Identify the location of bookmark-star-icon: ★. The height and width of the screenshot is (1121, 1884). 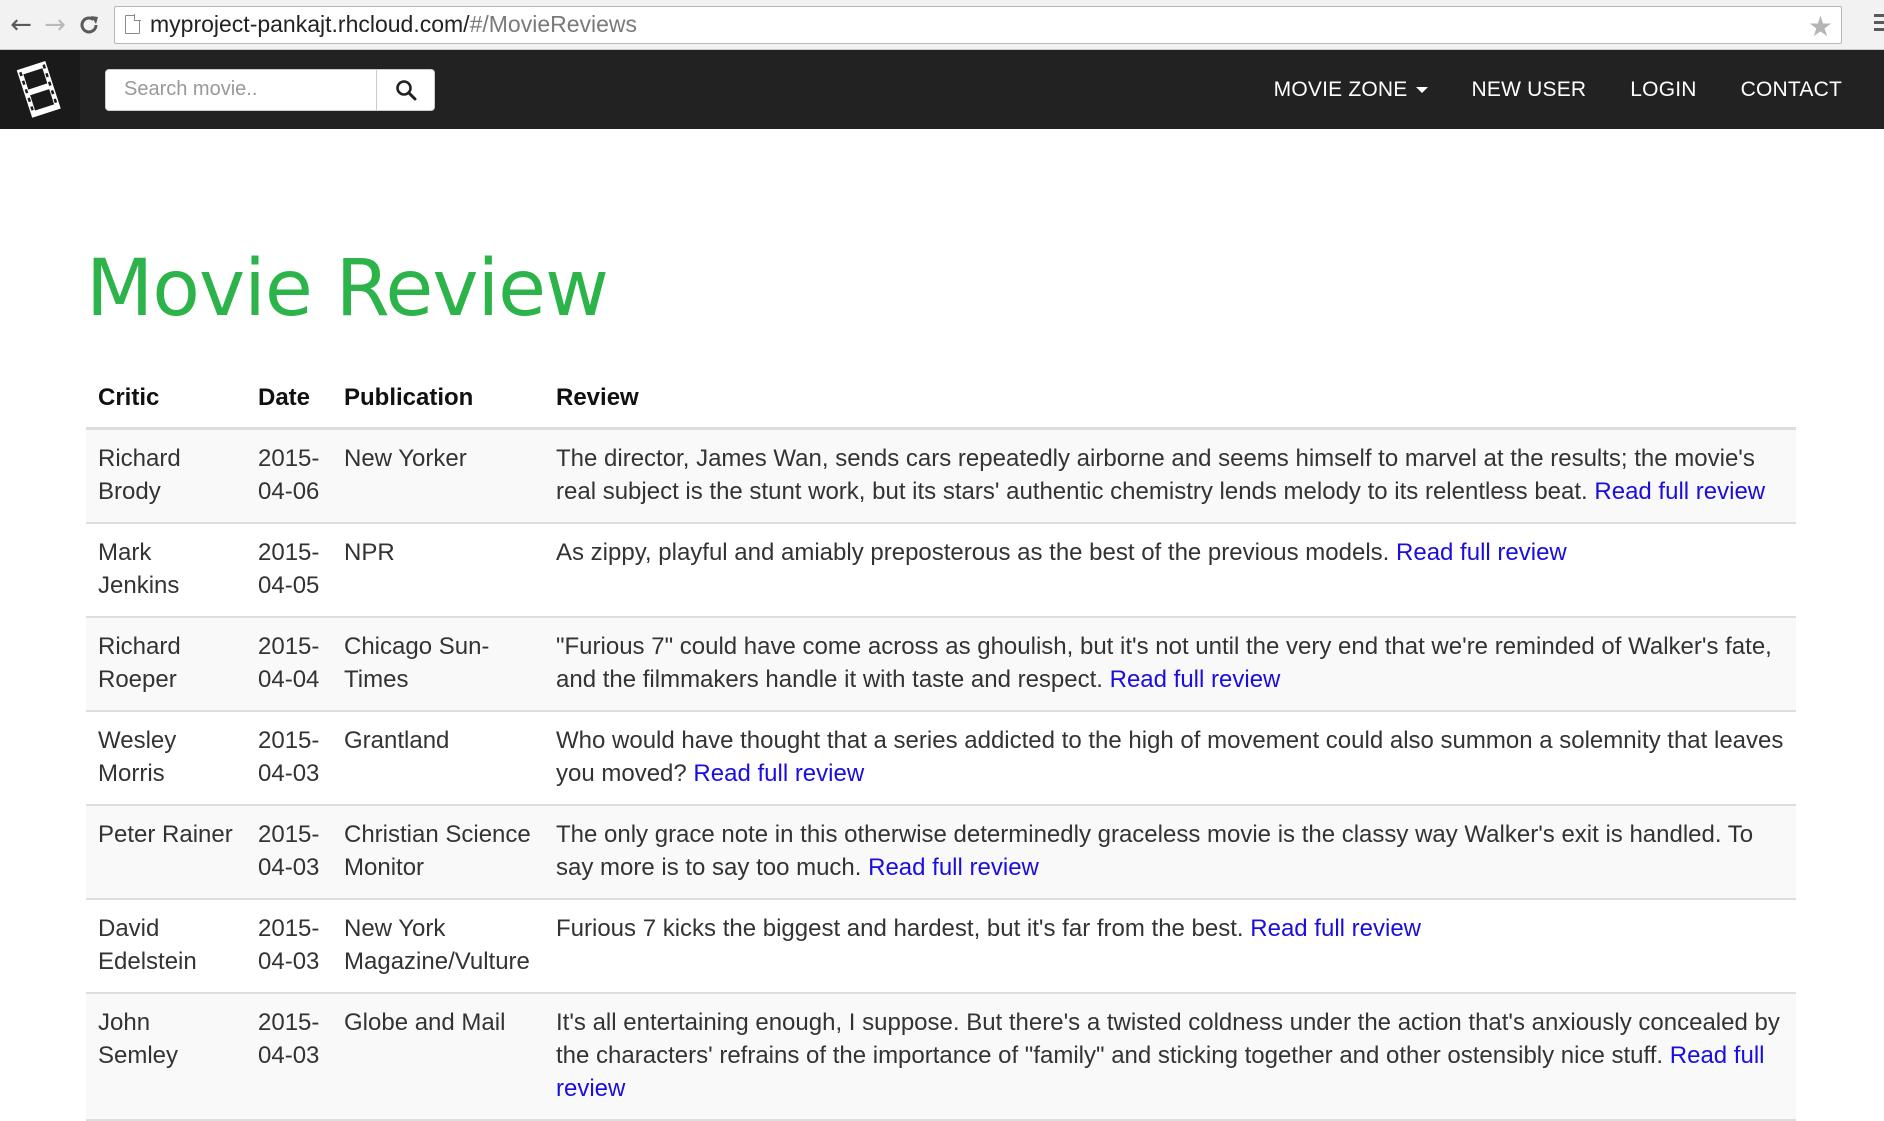
(1820, 26).